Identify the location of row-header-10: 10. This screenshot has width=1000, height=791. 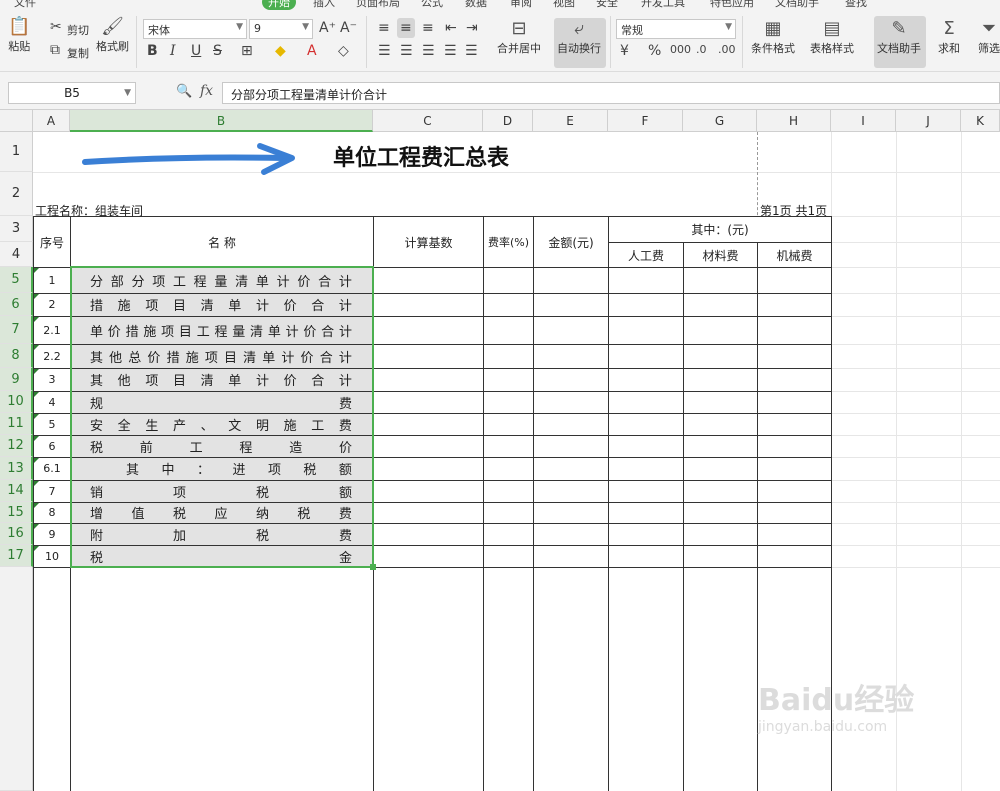
(16, 402).